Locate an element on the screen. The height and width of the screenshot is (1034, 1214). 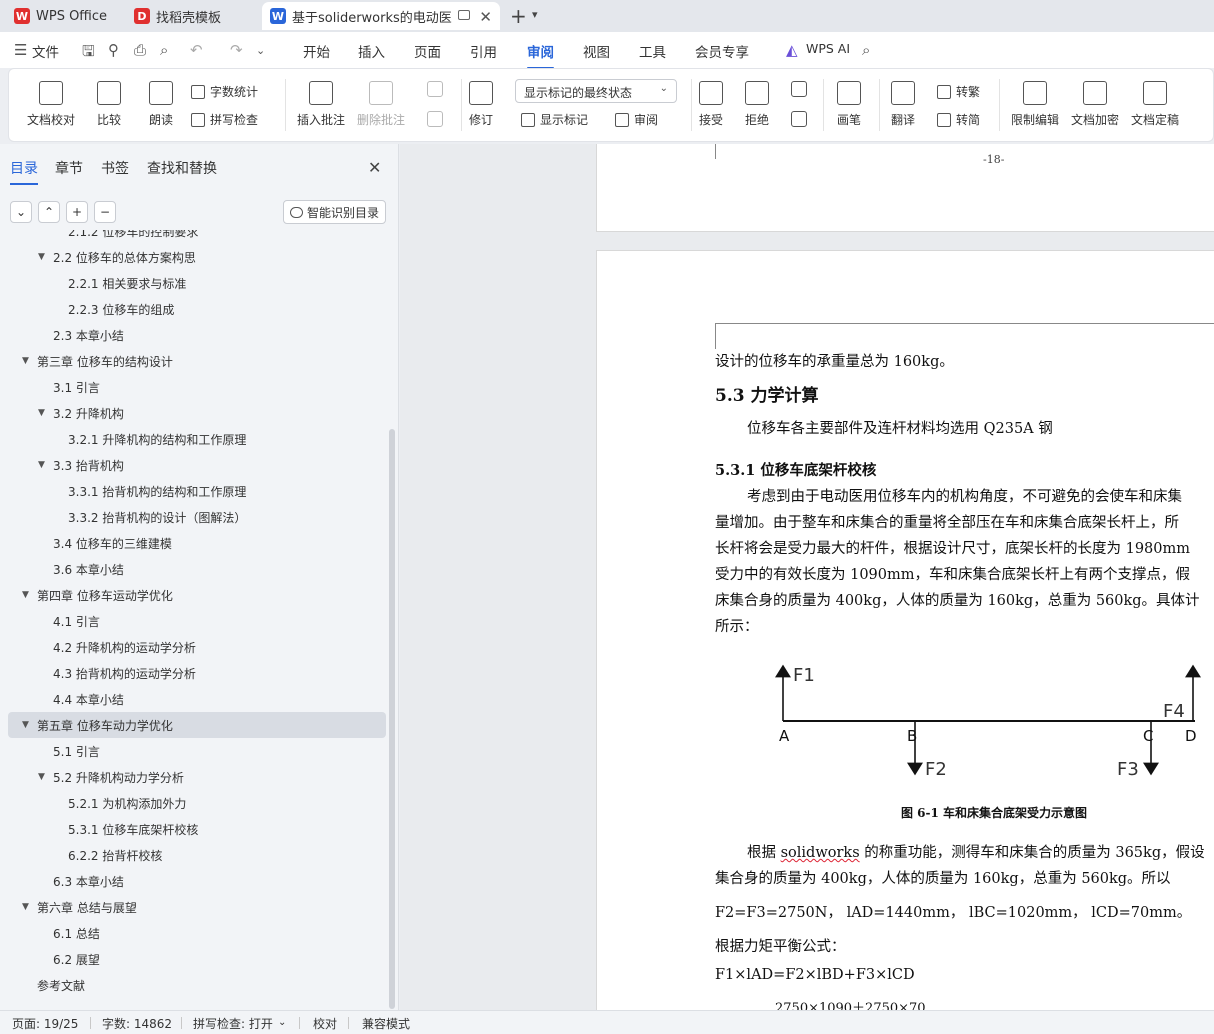
nav-scrollbar is located at coordinates (392, 719).